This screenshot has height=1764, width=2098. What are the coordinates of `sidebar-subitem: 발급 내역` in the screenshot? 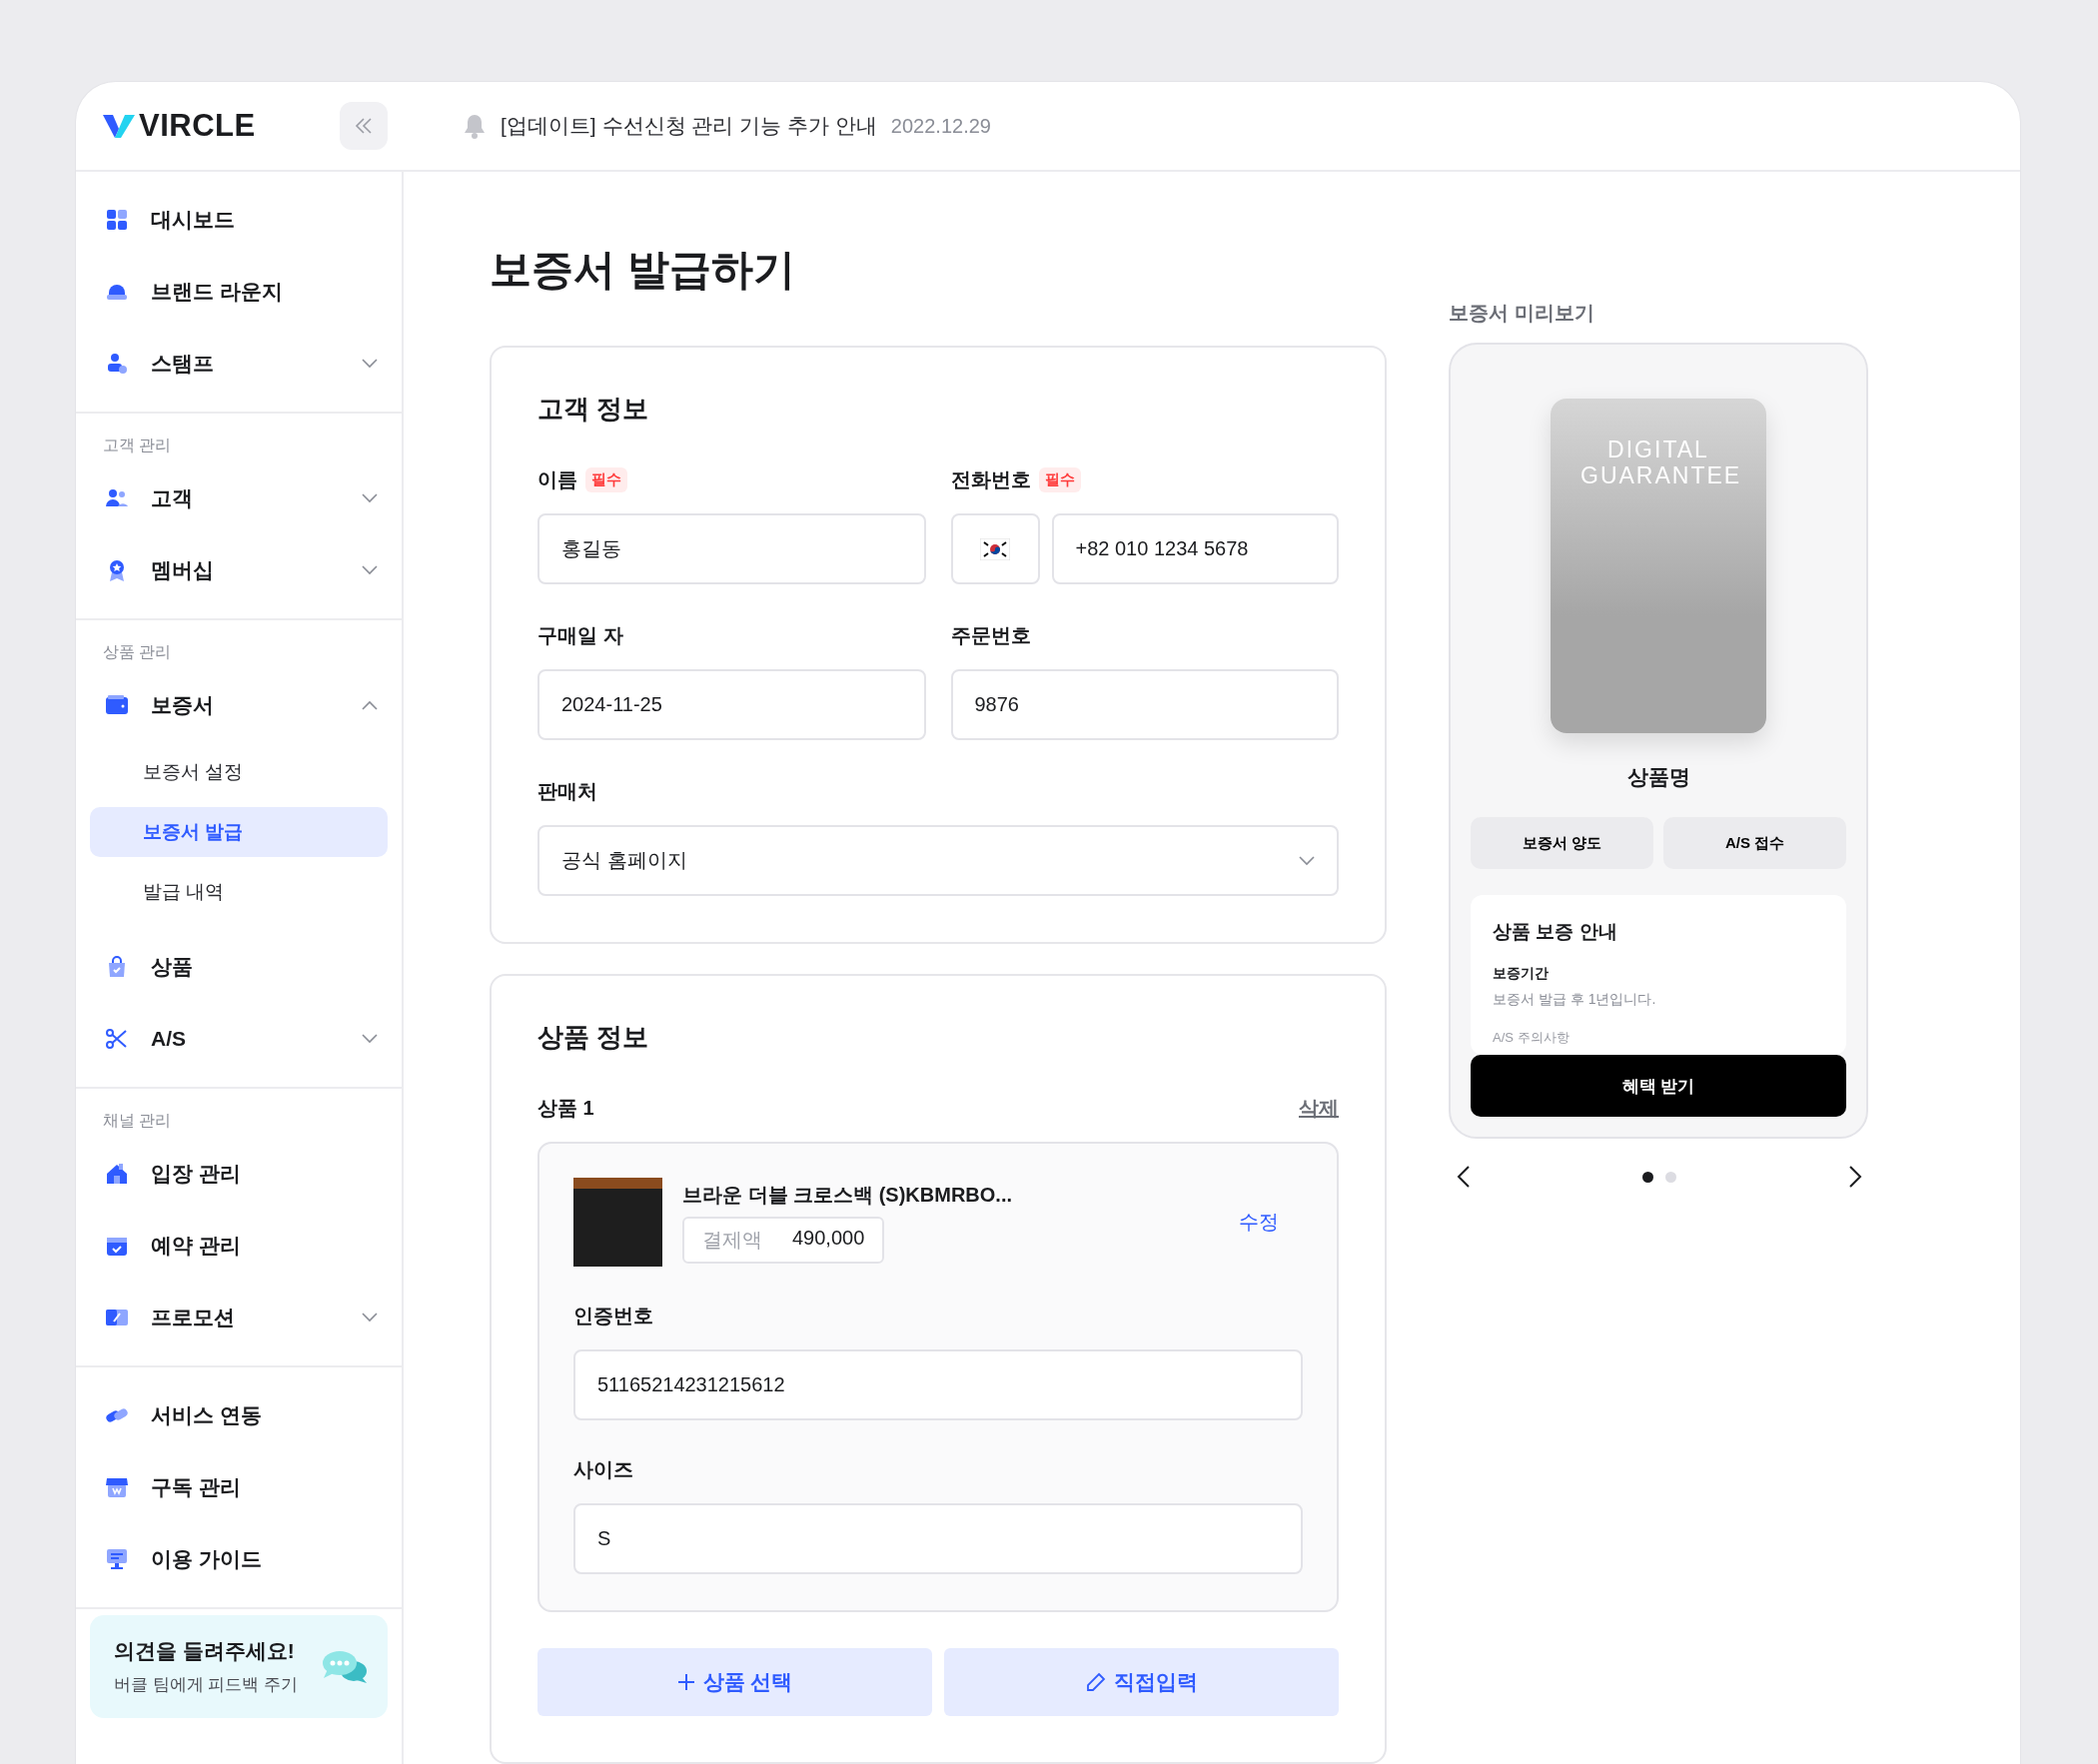 It's located at (239, 892).